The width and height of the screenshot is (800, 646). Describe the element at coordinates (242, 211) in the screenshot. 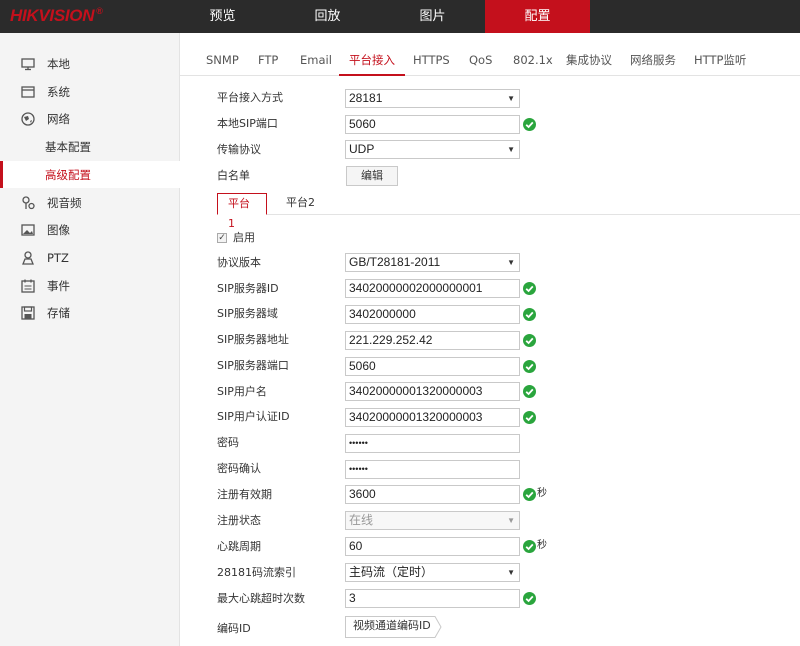

I see `tab-platform-1: 平台1` at that location.